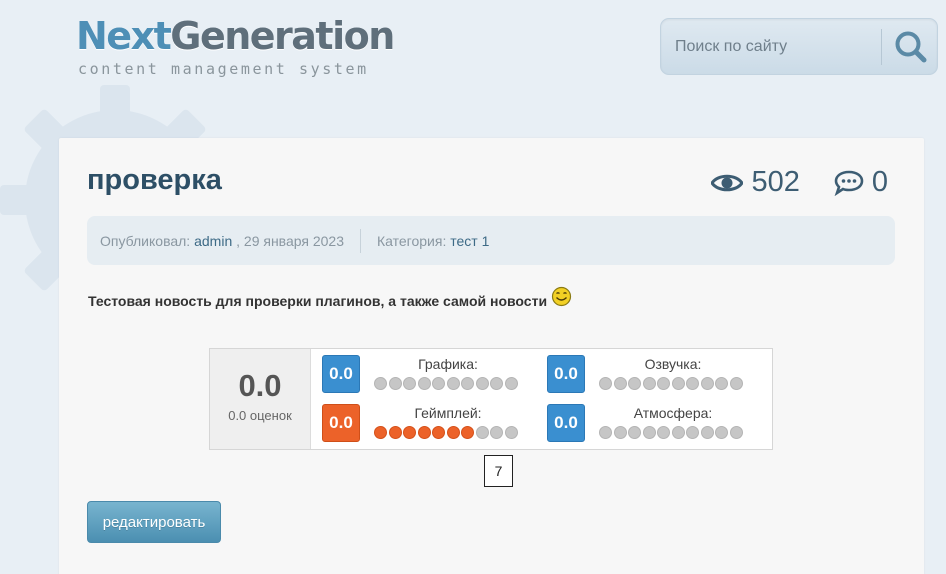  I want to click on logo-wordmark: NextGeneration, so click(235, 36).